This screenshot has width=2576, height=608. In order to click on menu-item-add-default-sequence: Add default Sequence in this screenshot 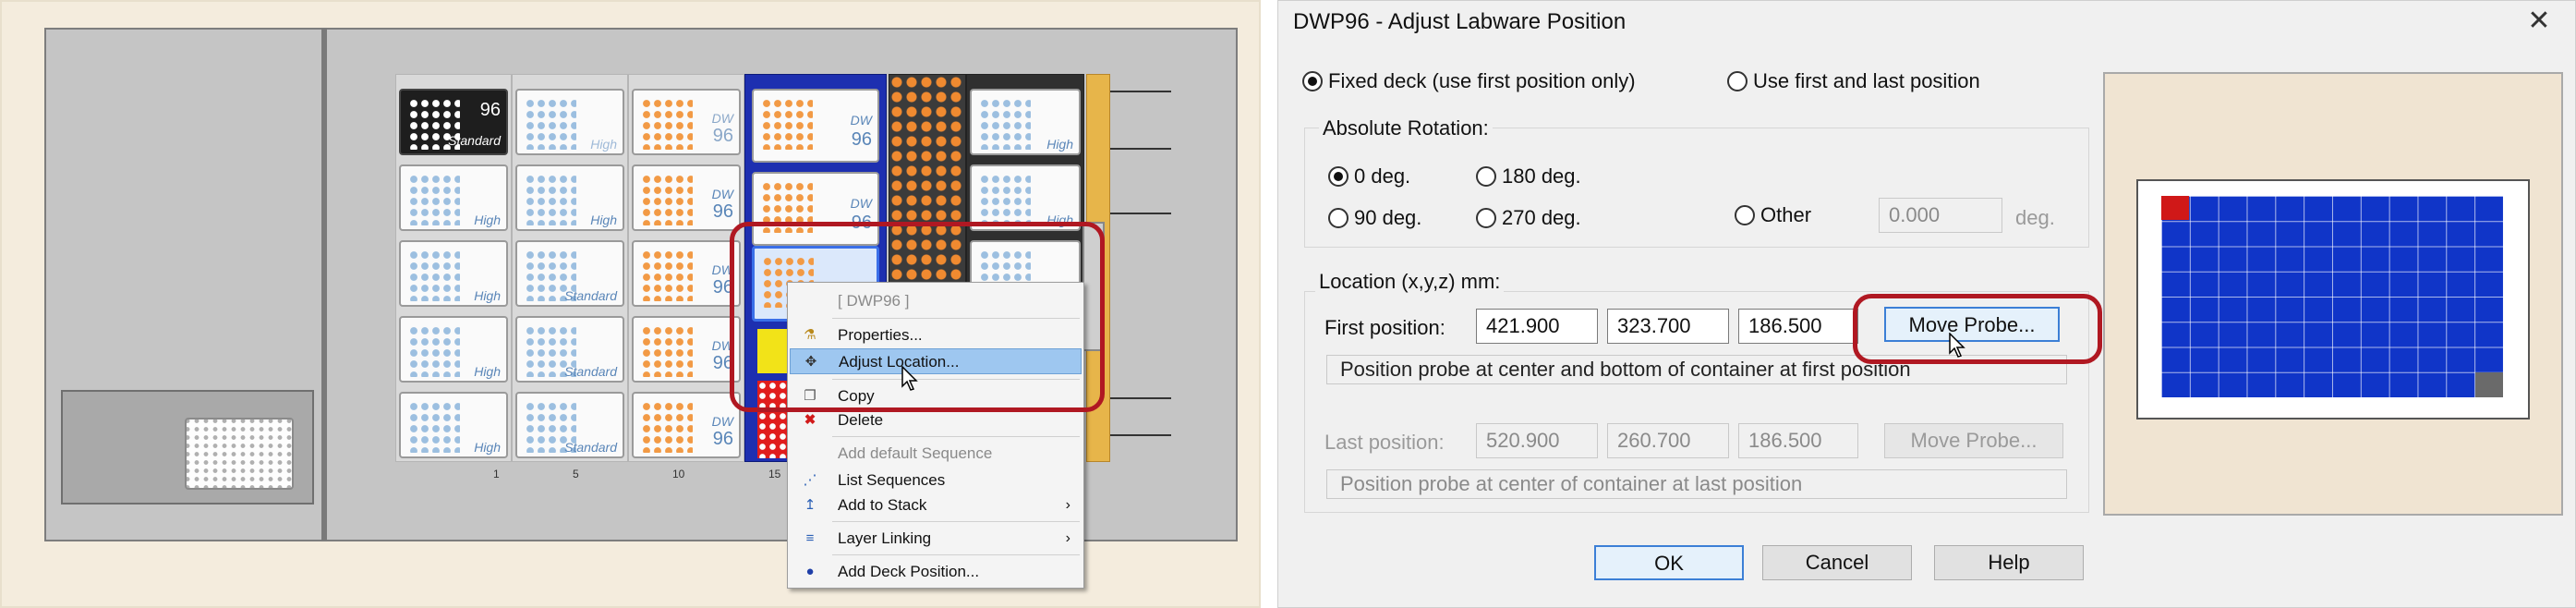, I will do `click(936, 454)`.